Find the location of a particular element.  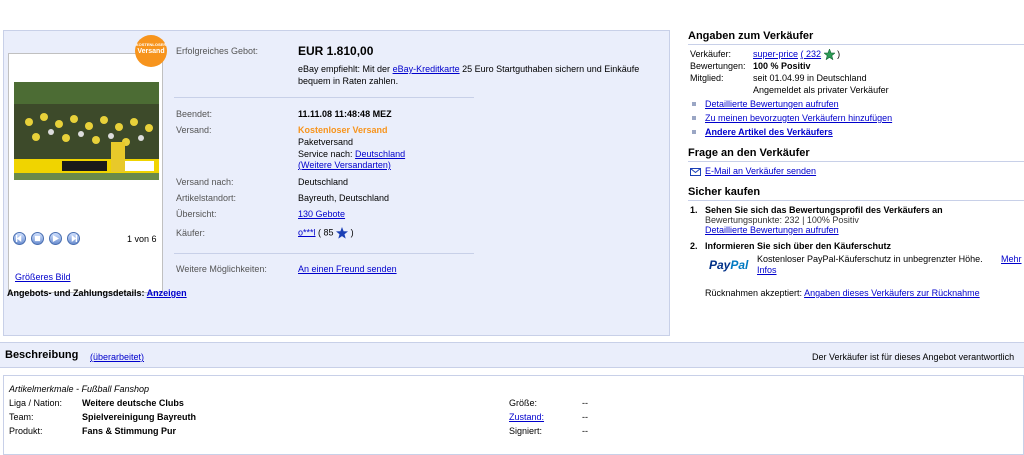

condition-link: Zustand: is located at coordinates (526, 417).